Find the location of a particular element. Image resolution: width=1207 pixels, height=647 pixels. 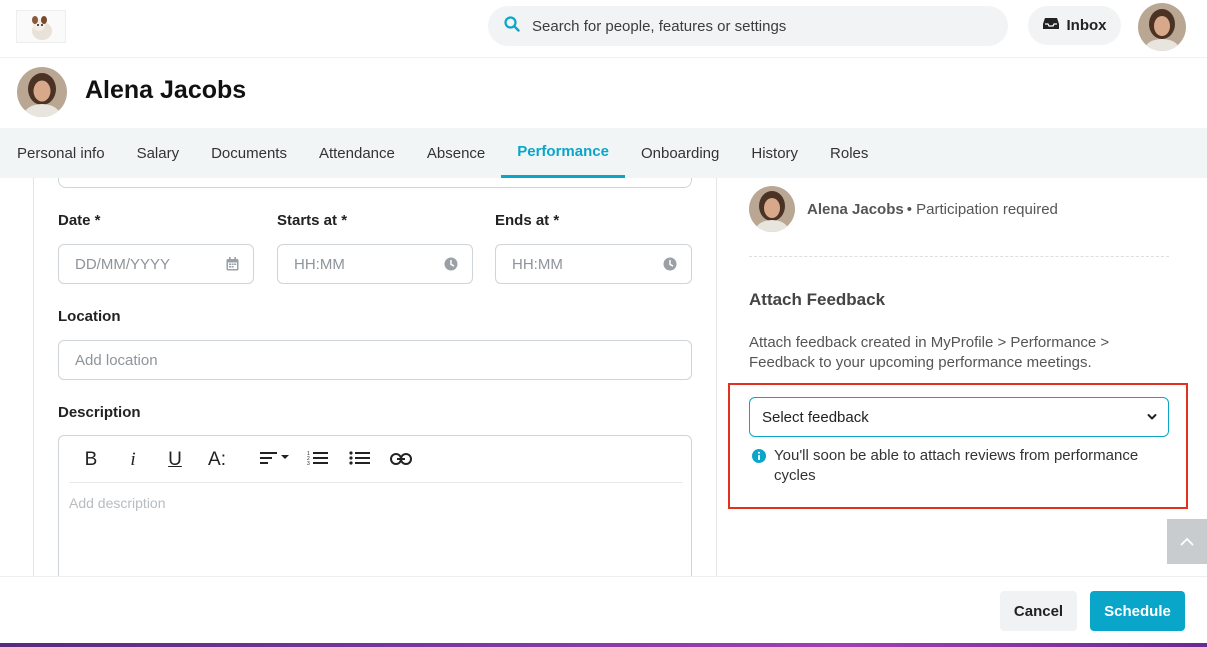

participant-row: Alena Jacobs • Participation required is located at coordinates (903, 209).